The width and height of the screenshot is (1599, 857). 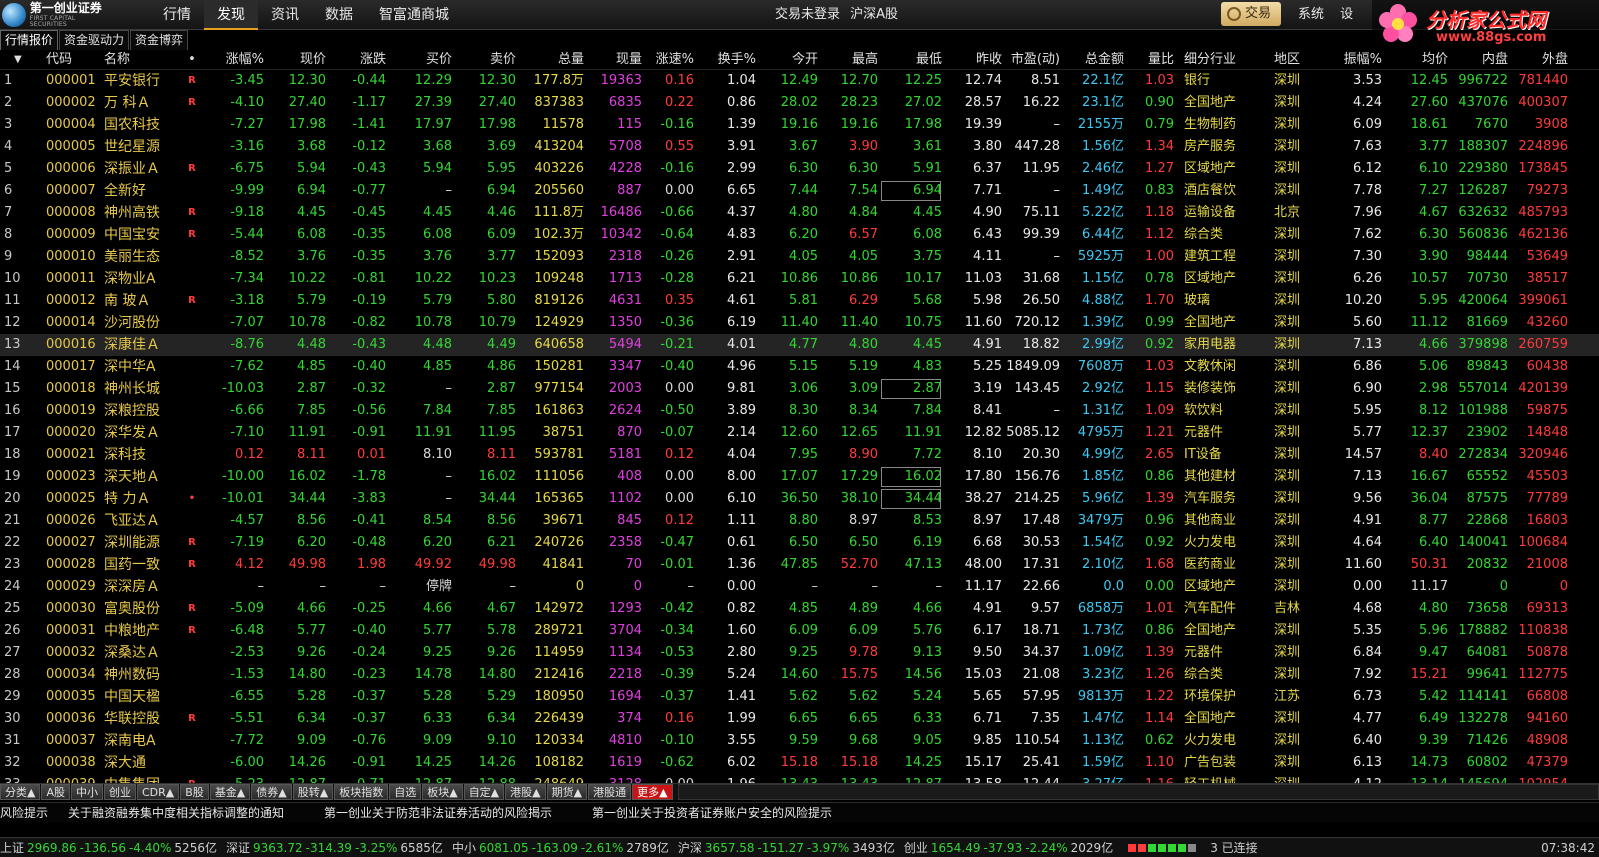 I want to click on table-cell: 深桑达Ａ, so click(x=144, y=653).